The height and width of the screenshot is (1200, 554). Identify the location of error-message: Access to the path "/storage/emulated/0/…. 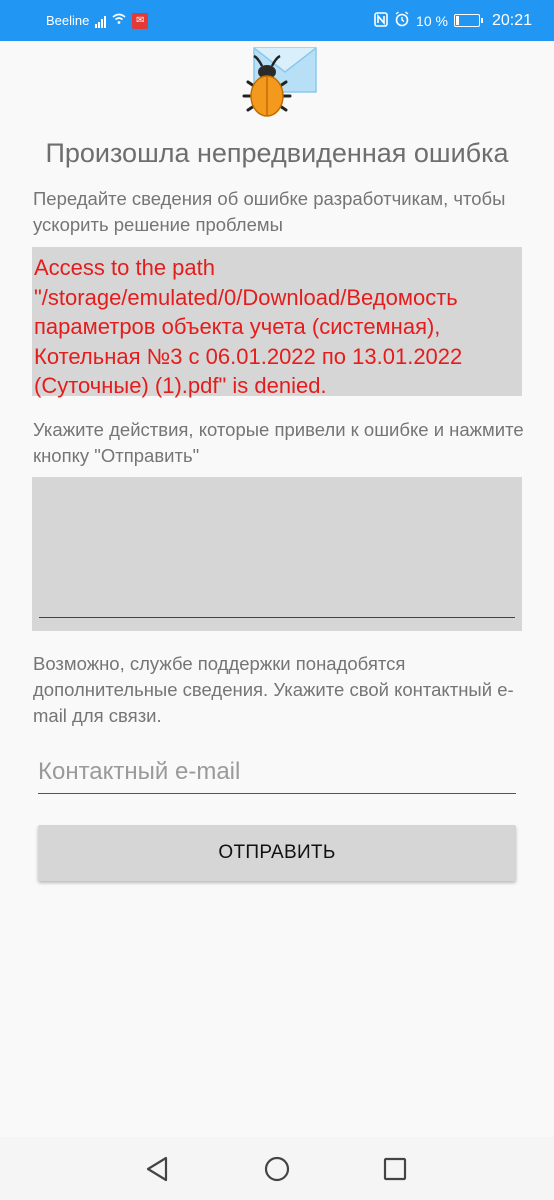
(277, 322).